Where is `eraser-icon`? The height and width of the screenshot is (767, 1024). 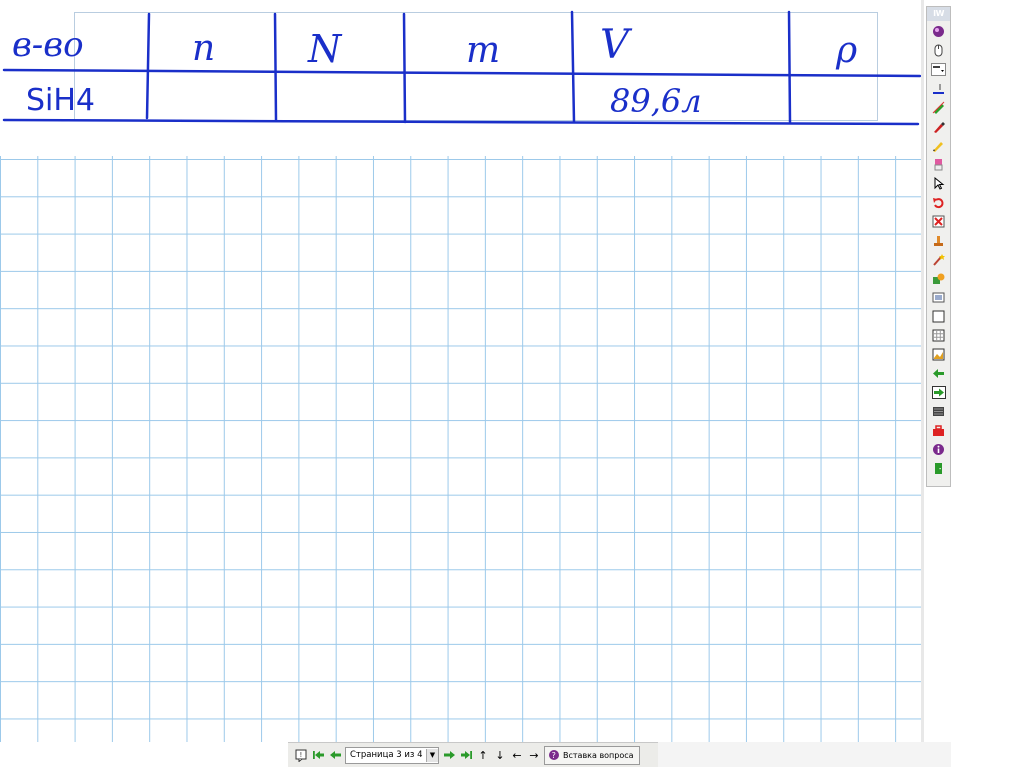 eraser-icon is located at coordinates (938, 164).